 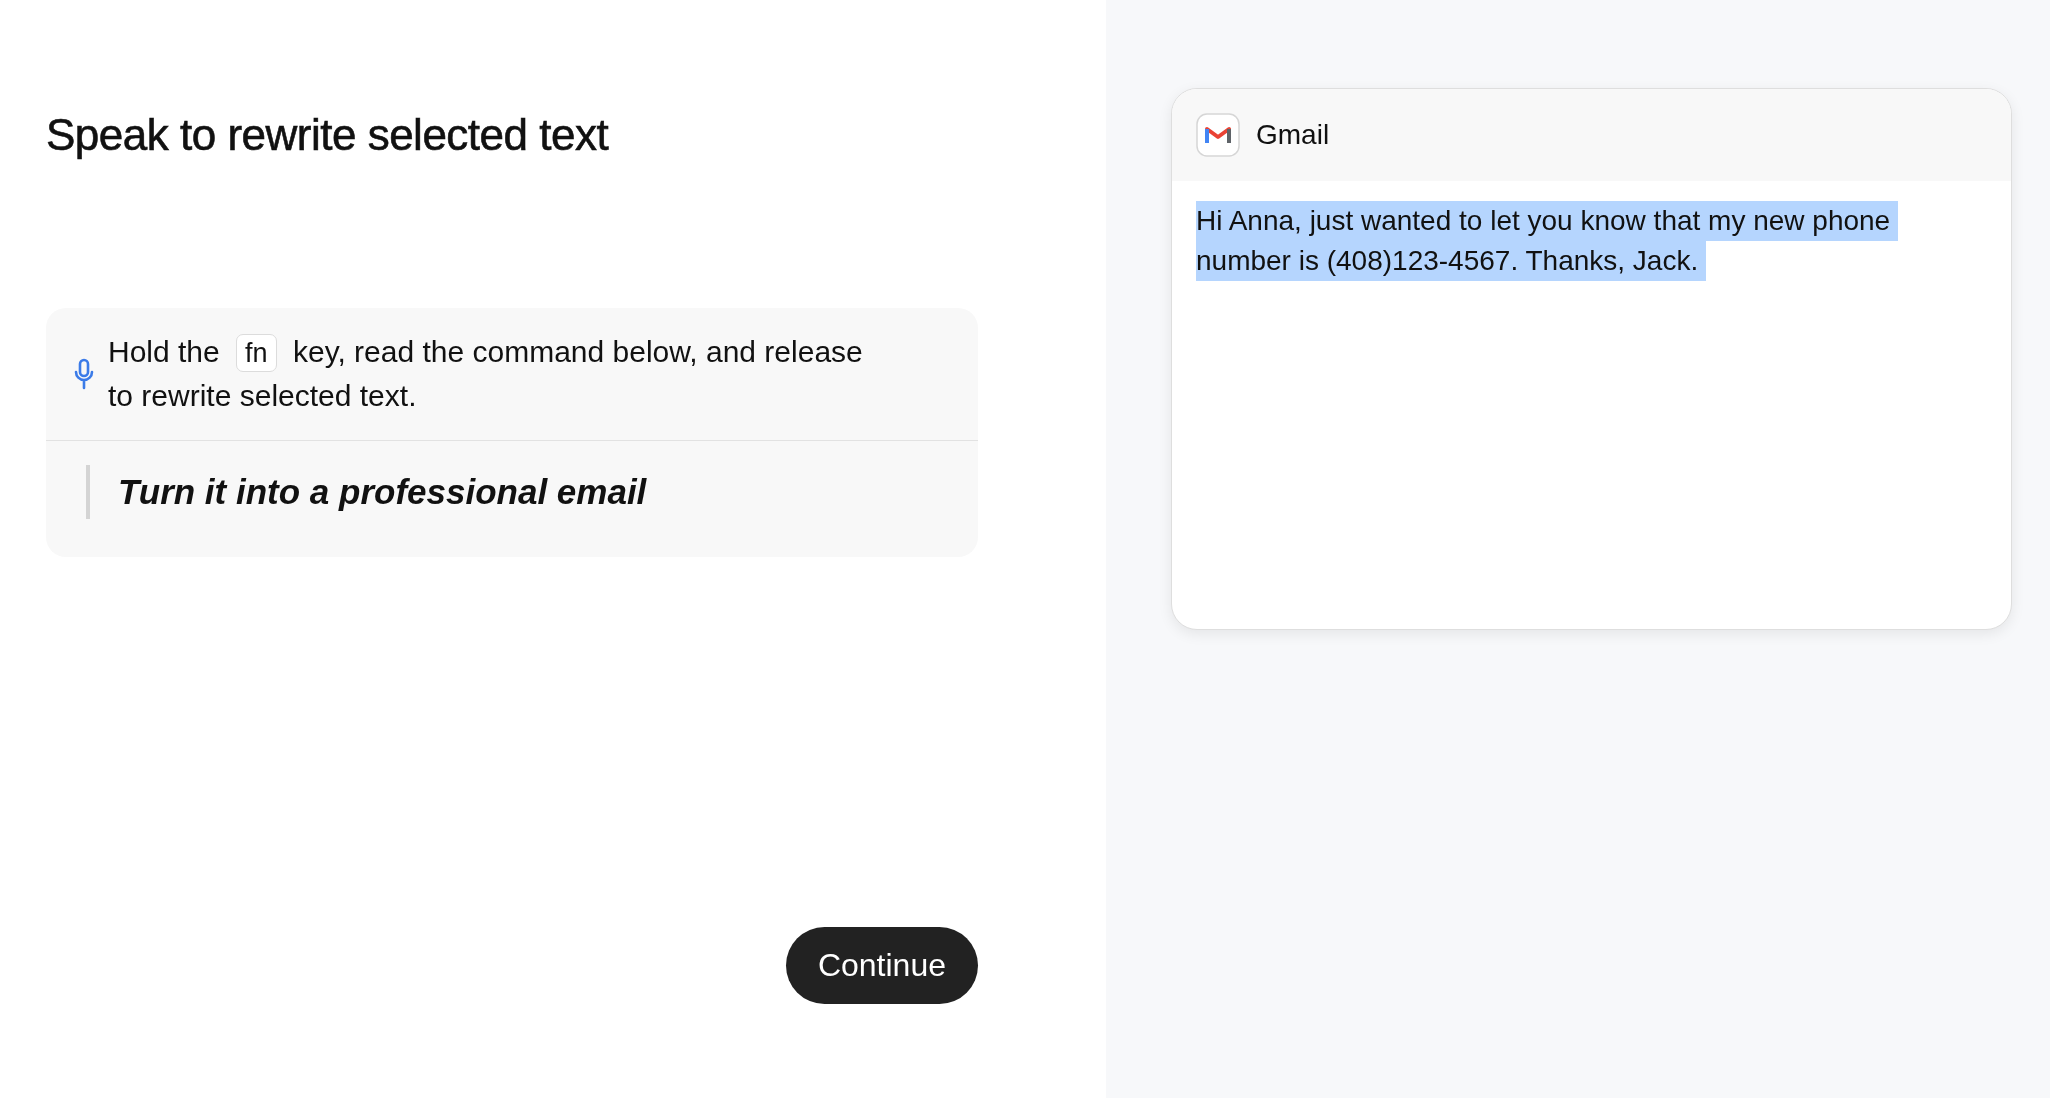 I want to click on instruction-text: Hold the, so click(x=164, y=351).